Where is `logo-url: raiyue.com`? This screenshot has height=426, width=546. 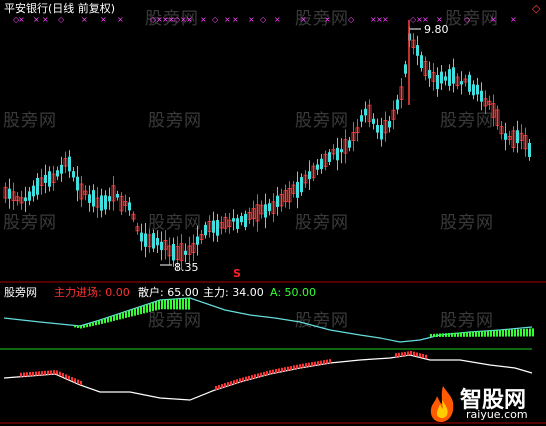 logo-url: raiyue.com is located at coordinates (497, 414).